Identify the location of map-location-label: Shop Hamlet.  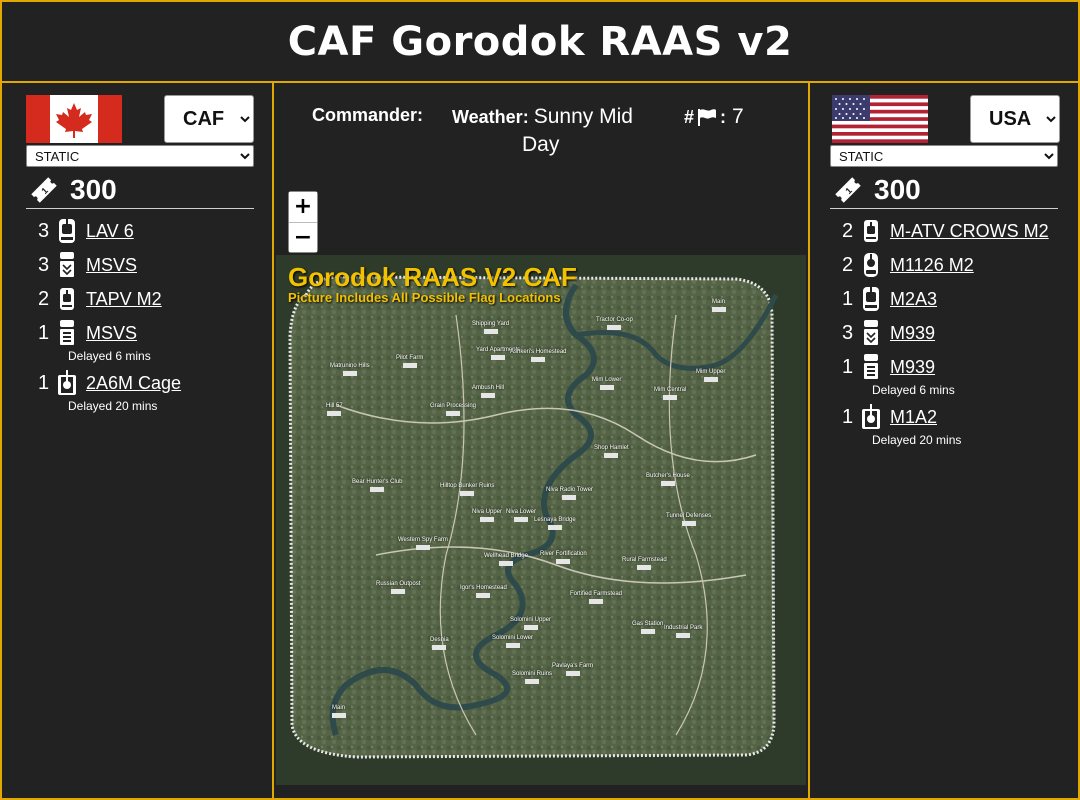
(611, 451).